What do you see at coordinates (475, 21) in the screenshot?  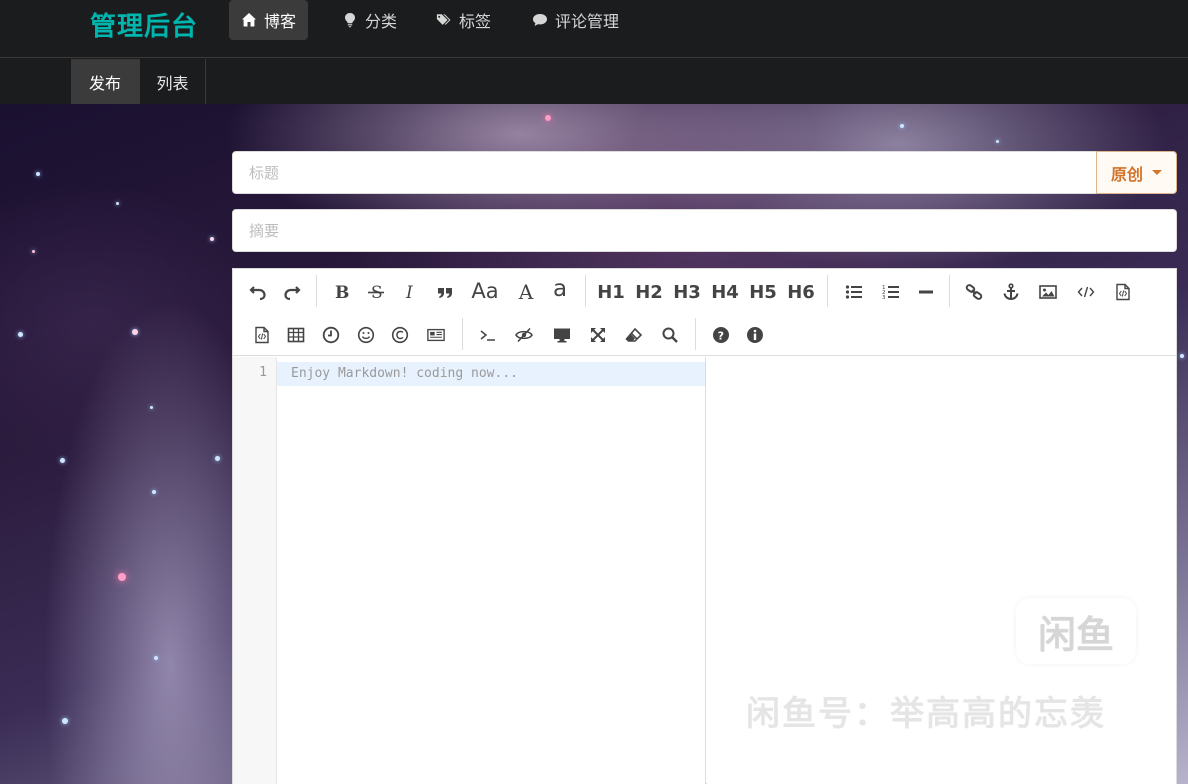 I see `nav-item-label: 标签` at bounding box center [475, 21].